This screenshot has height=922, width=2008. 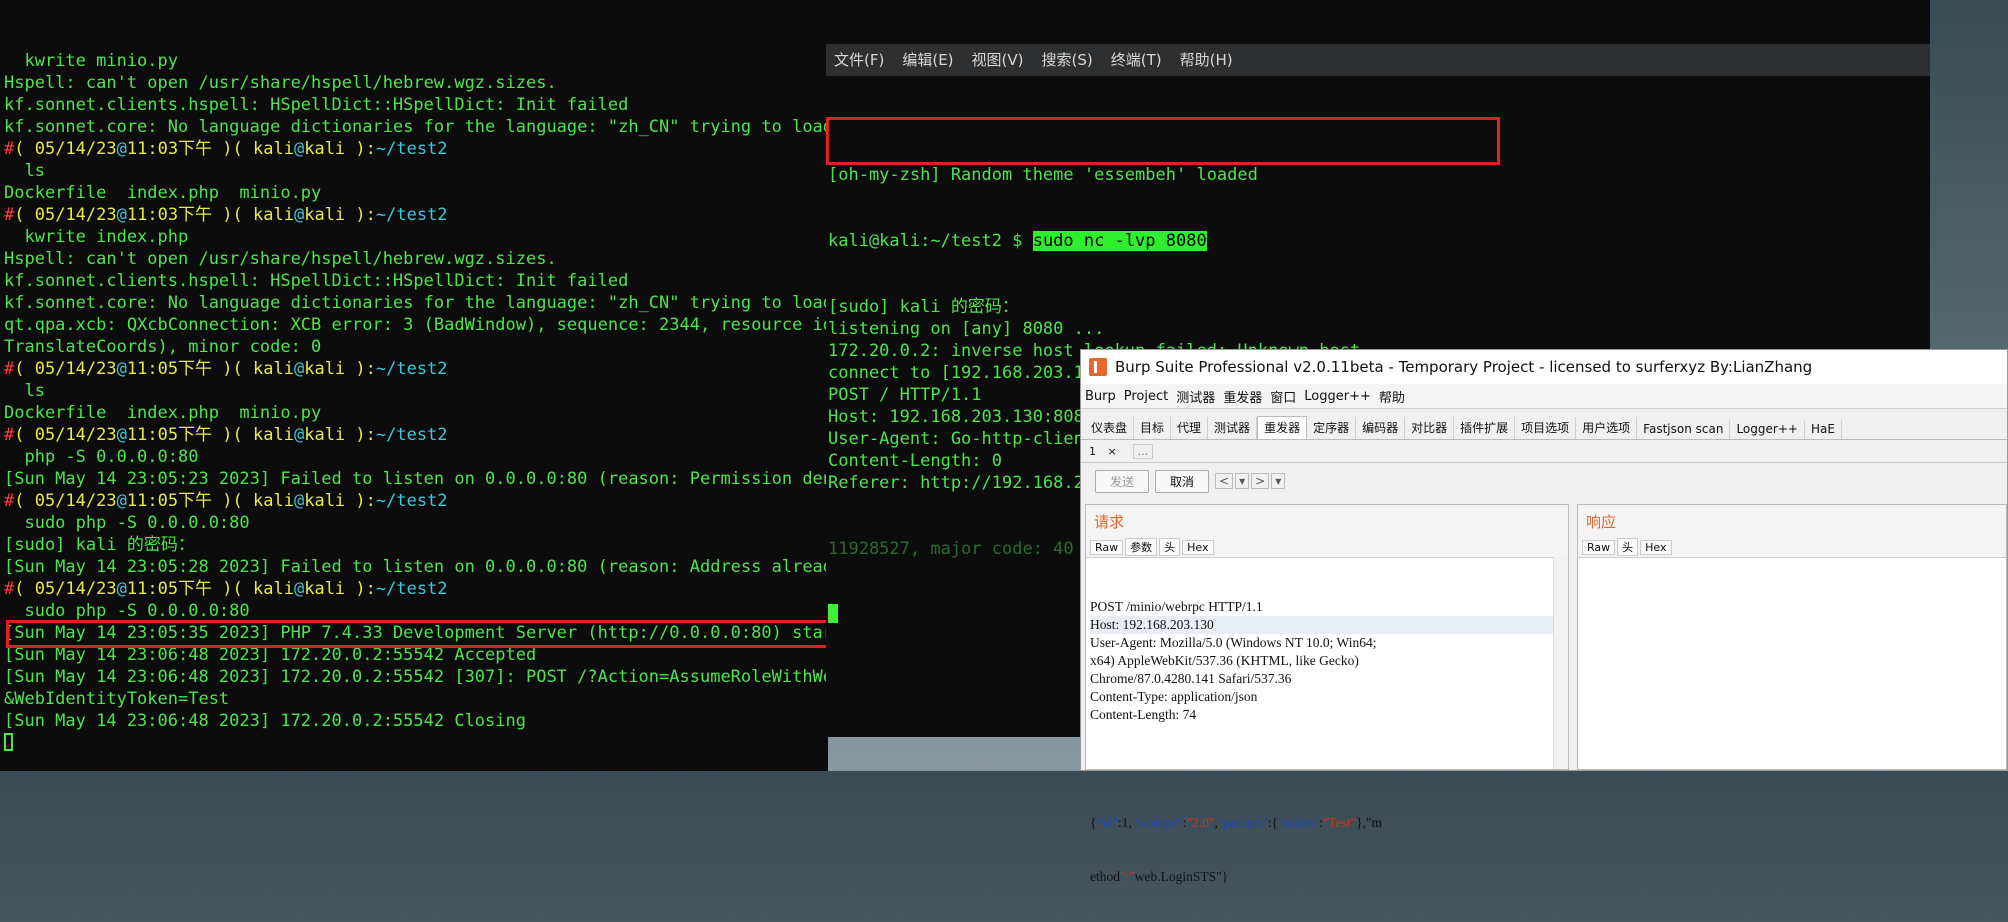 What do you see at coordinates (998, 60) in the screenshot?
I see `menu-item-2: 视图(V)` at bounding box center [998, 60].